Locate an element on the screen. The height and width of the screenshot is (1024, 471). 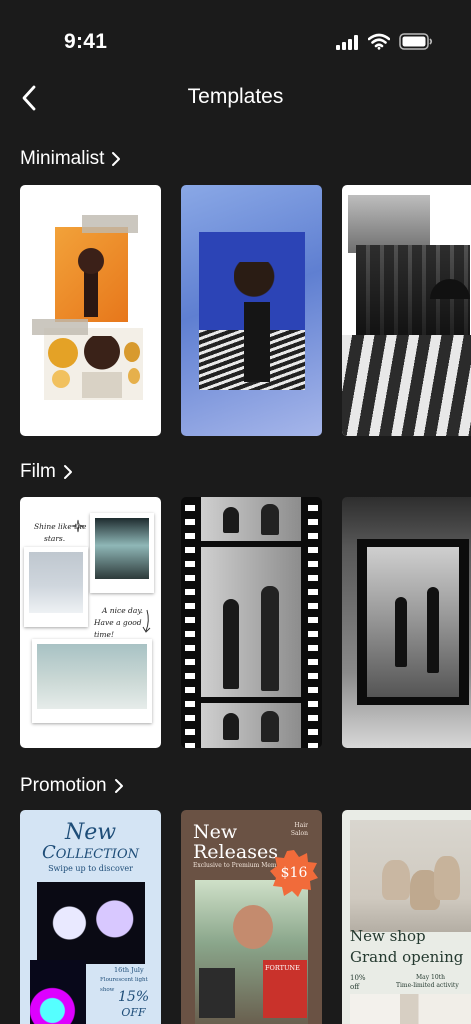
page-title: Templates is located at coordinates (235, 96).